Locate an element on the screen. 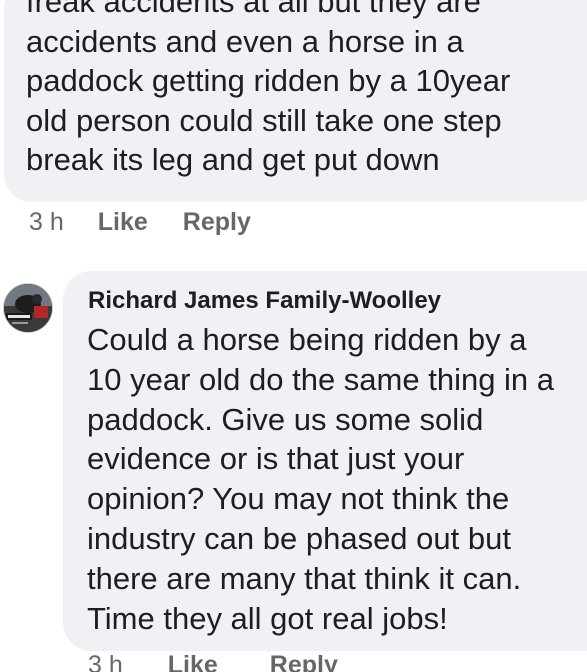  comment-text-line: industry can be phased out but is located at coordinates (299, 538).